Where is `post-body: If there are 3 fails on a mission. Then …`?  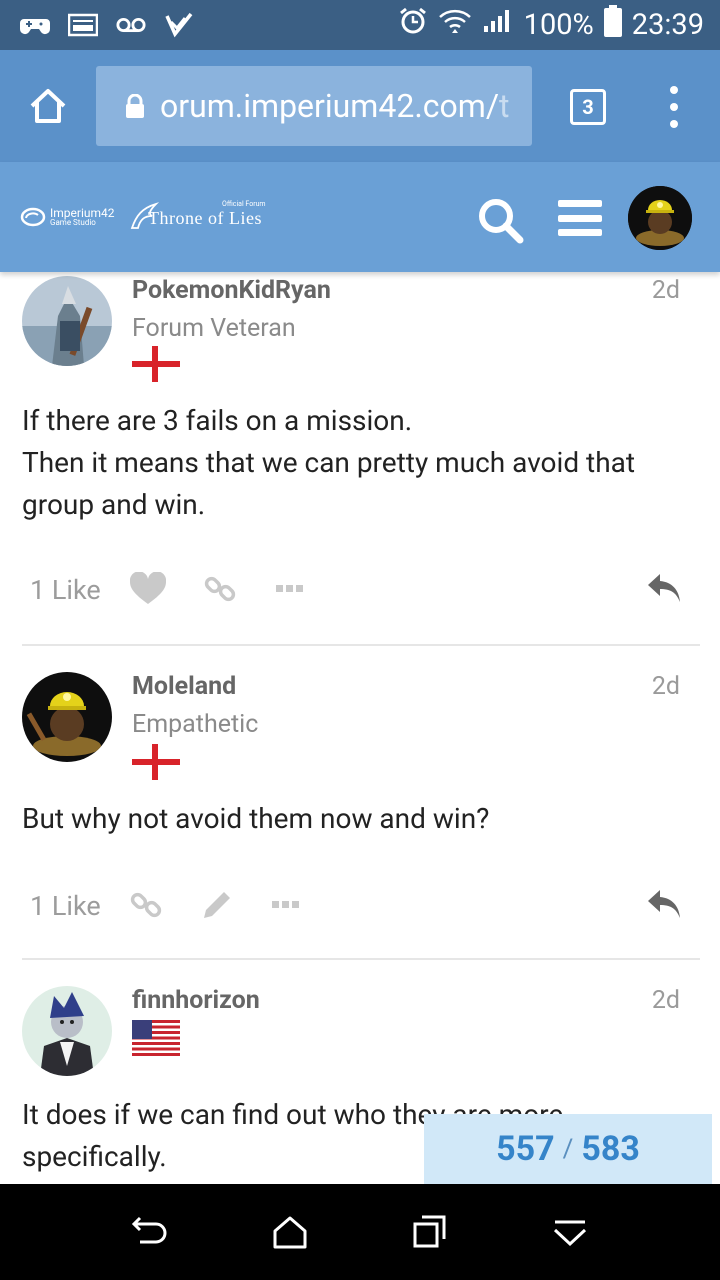 post-body: If there are 3 fails on a mission. Then … is located at coordinates (329, 462).